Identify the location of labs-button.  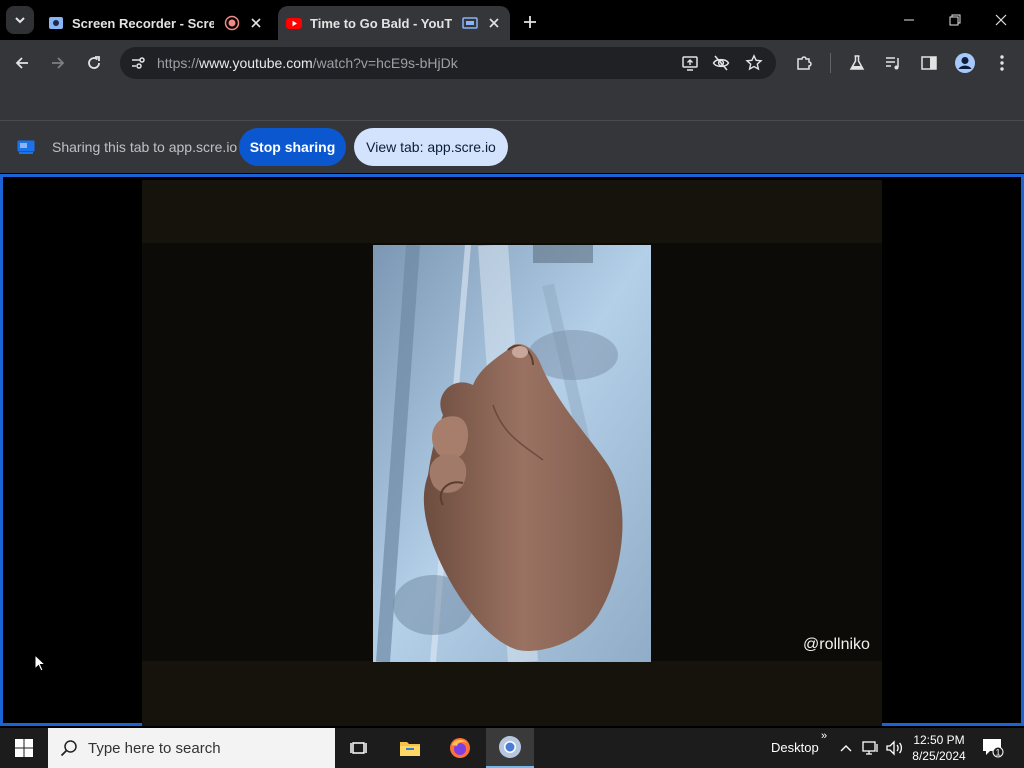
(857, 63).